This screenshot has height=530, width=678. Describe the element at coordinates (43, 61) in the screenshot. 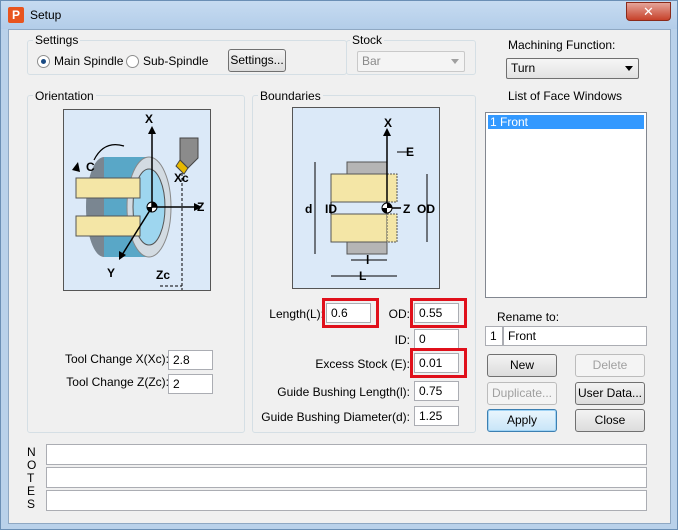

I see `main-spindle-radio` at that location.